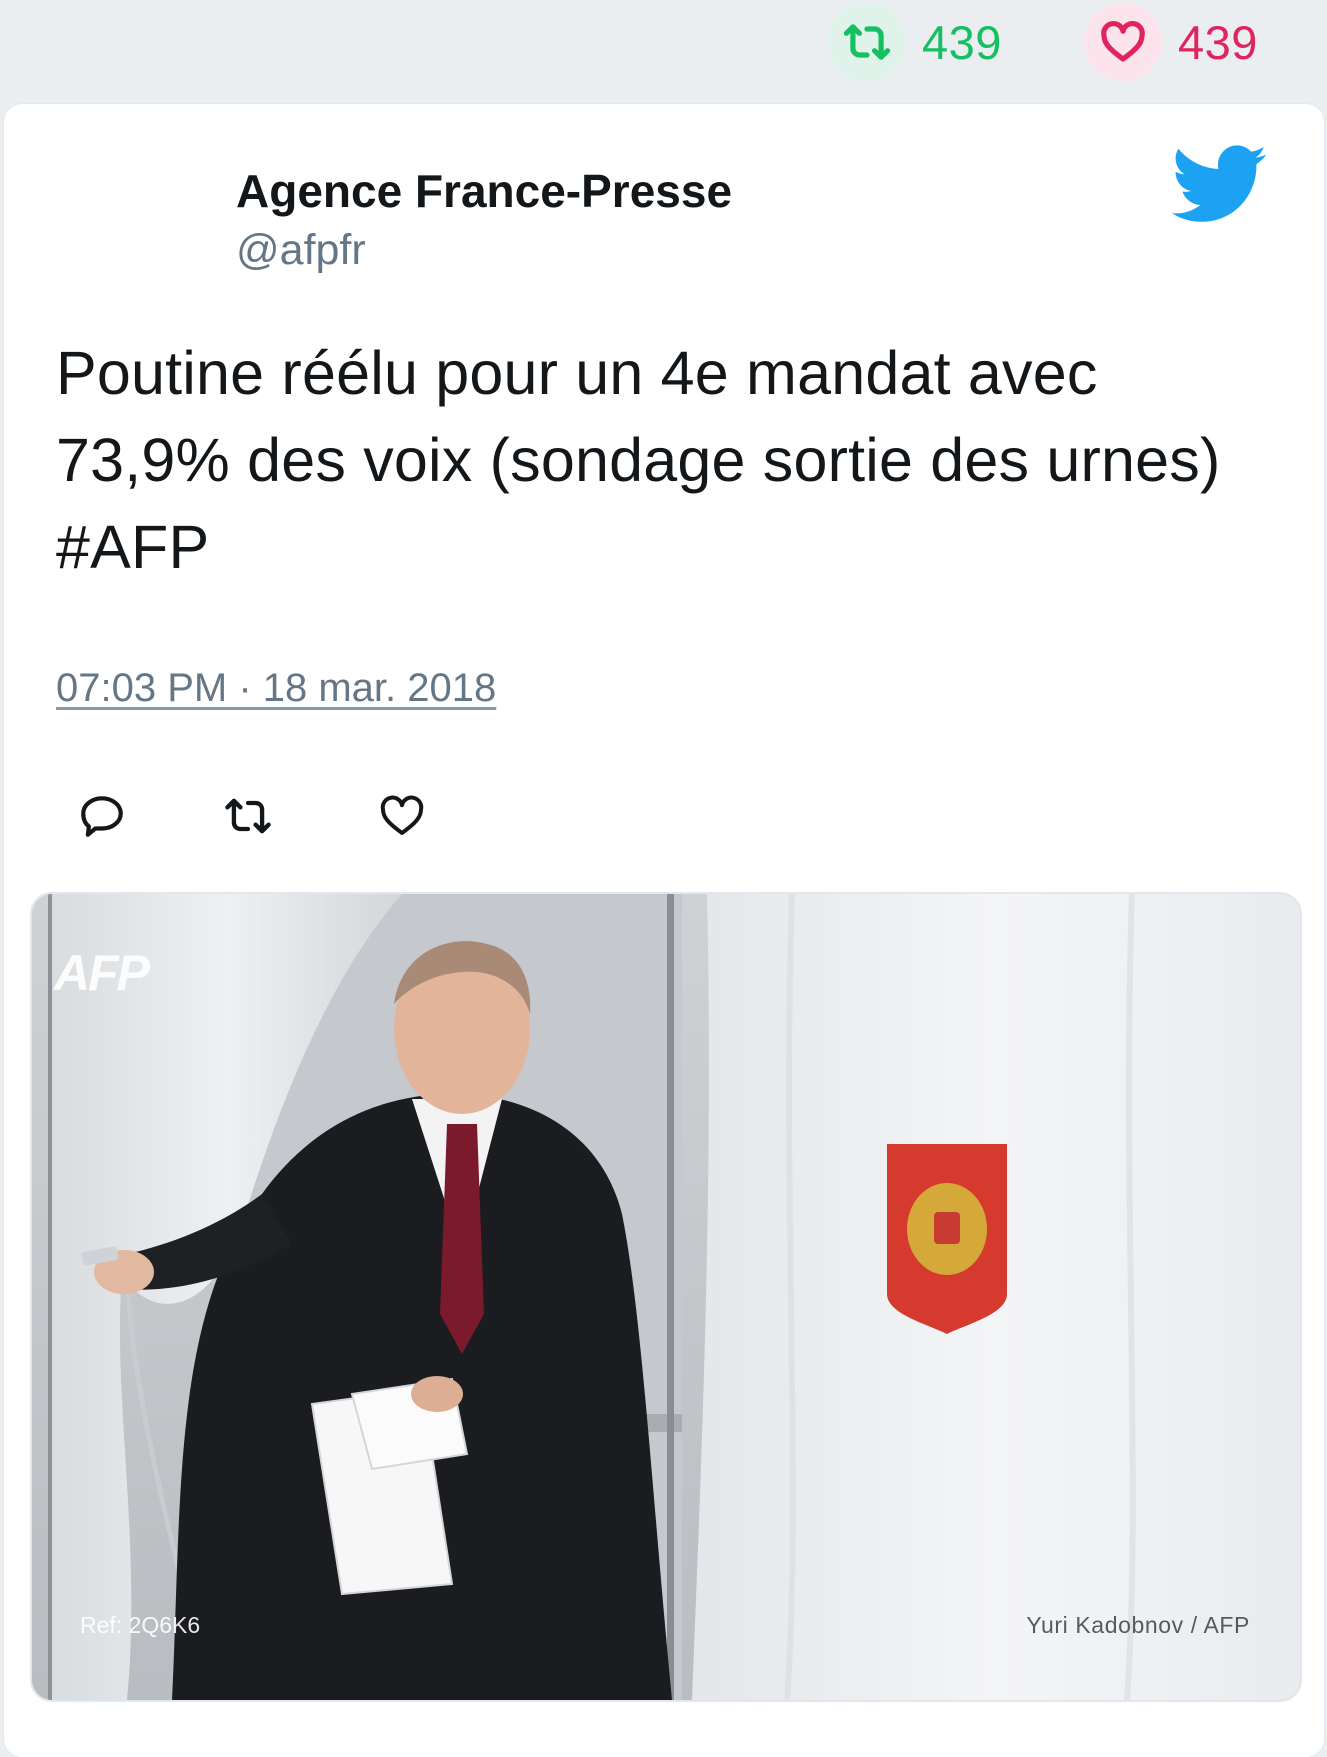 Image resolution: width=1327 pixels, height=1757 pixels. I want to click on retweet-button, so click(248, 816).